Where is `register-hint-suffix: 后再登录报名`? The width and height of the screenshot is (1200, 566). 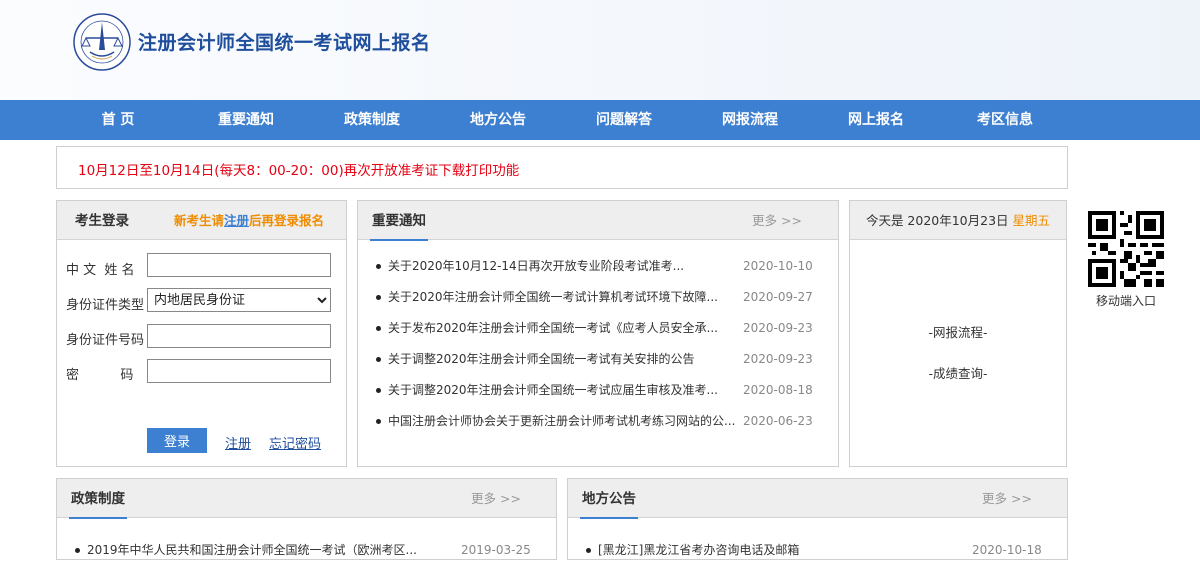 register-hint-suffix: 后再登录报名 is located at coordinates (287, 220).